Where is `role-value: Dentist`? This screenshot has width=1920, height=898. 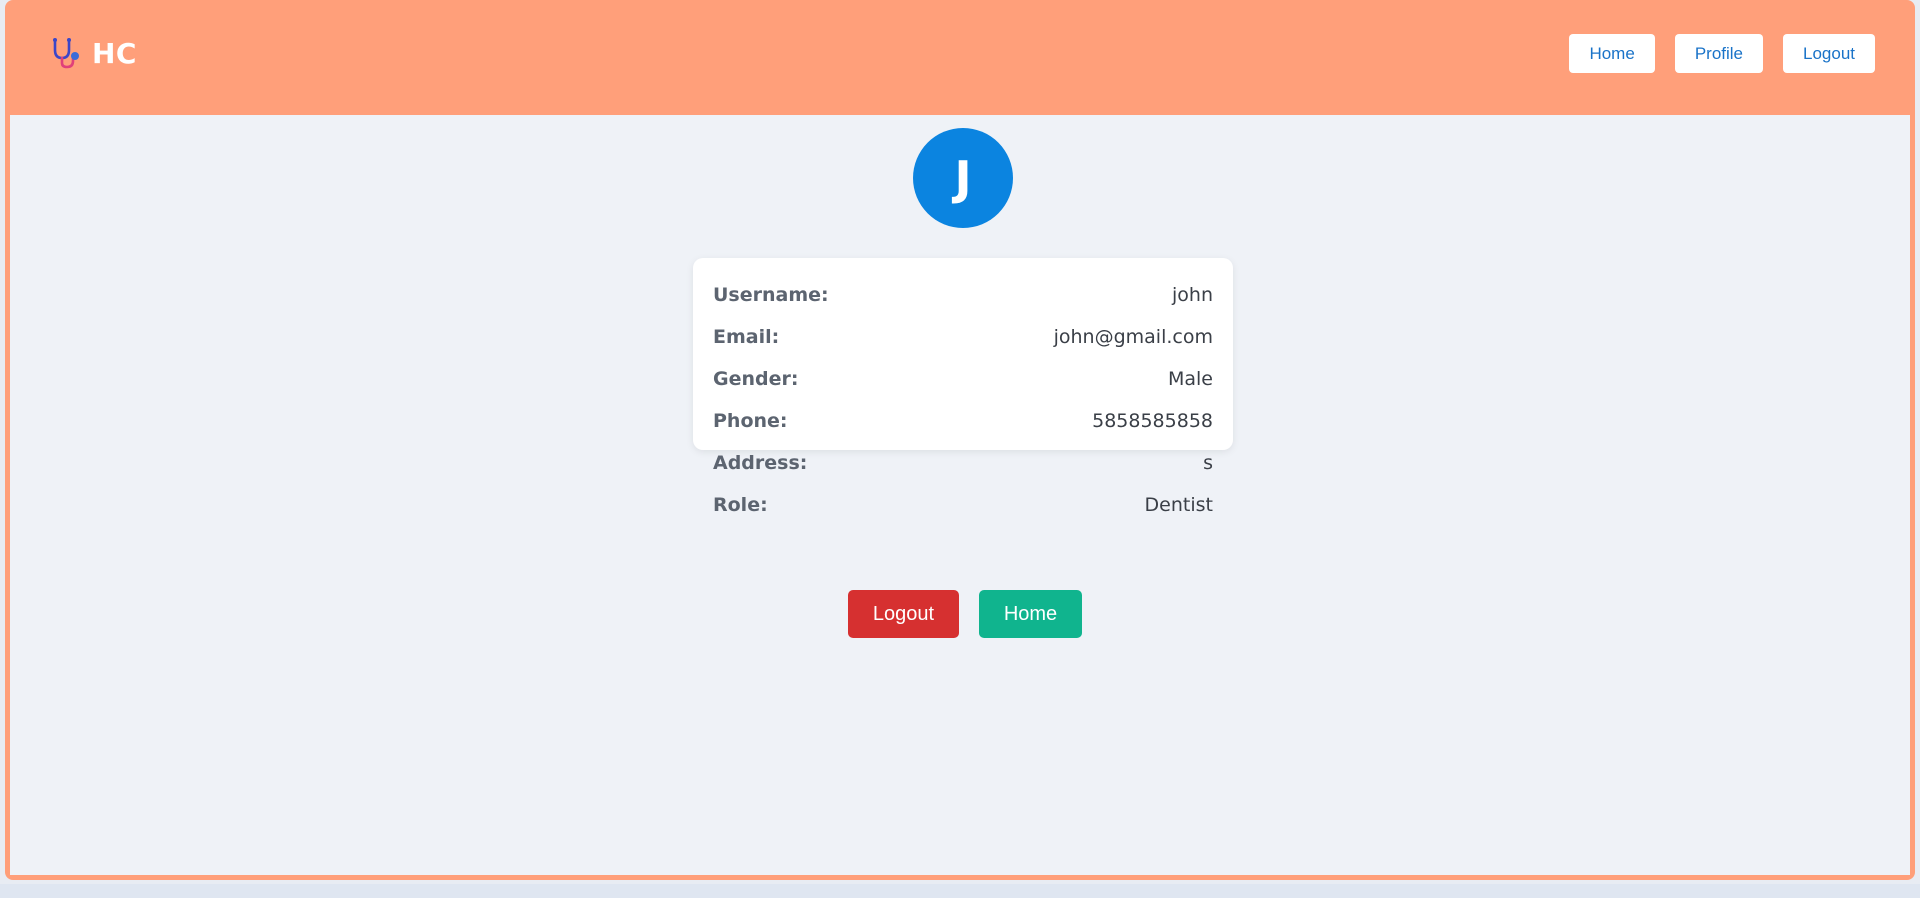 role-value: Dentist is located at coordinates (1178, 505).